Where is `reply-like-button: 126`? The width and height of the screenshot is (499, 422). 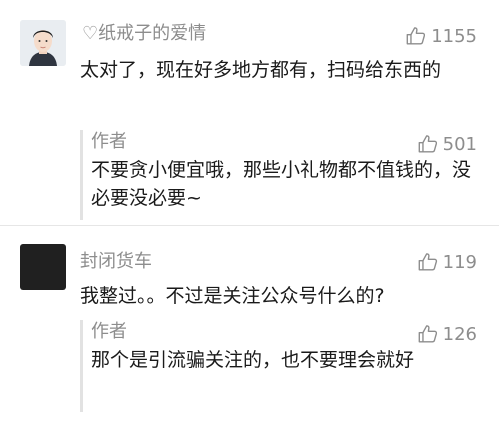
reply-like-button: 126 is located at coordinates (447, 334).